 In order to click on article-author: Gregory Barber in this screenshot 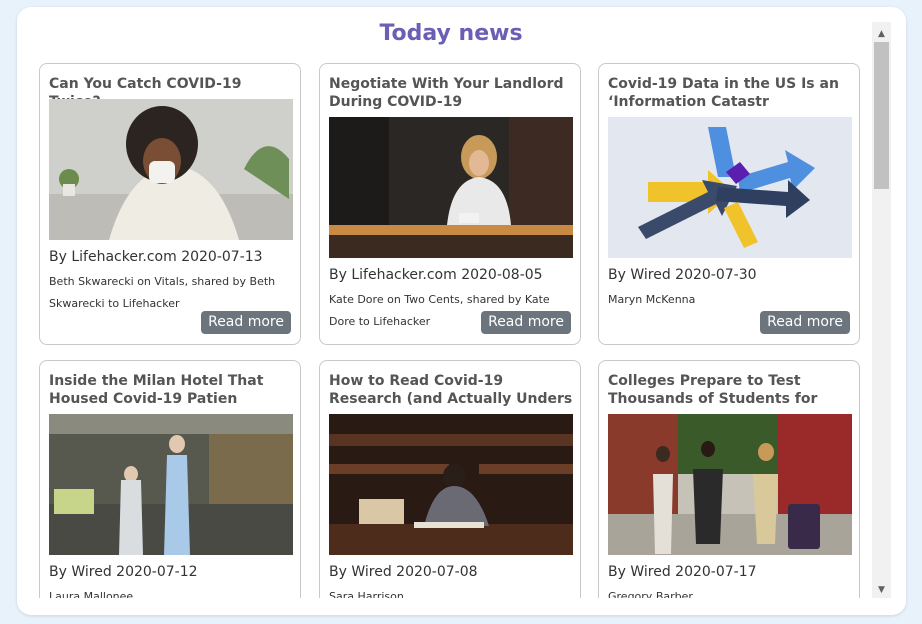, I will do `click(650, 594)`.